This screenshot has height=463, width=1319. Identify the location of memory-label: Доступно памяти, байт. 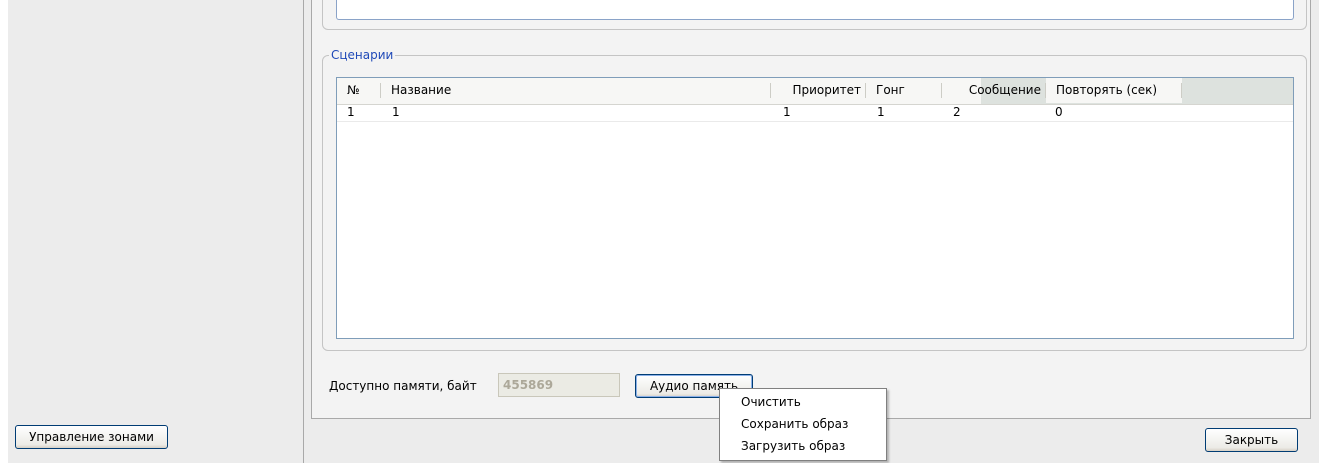
(403, 386).